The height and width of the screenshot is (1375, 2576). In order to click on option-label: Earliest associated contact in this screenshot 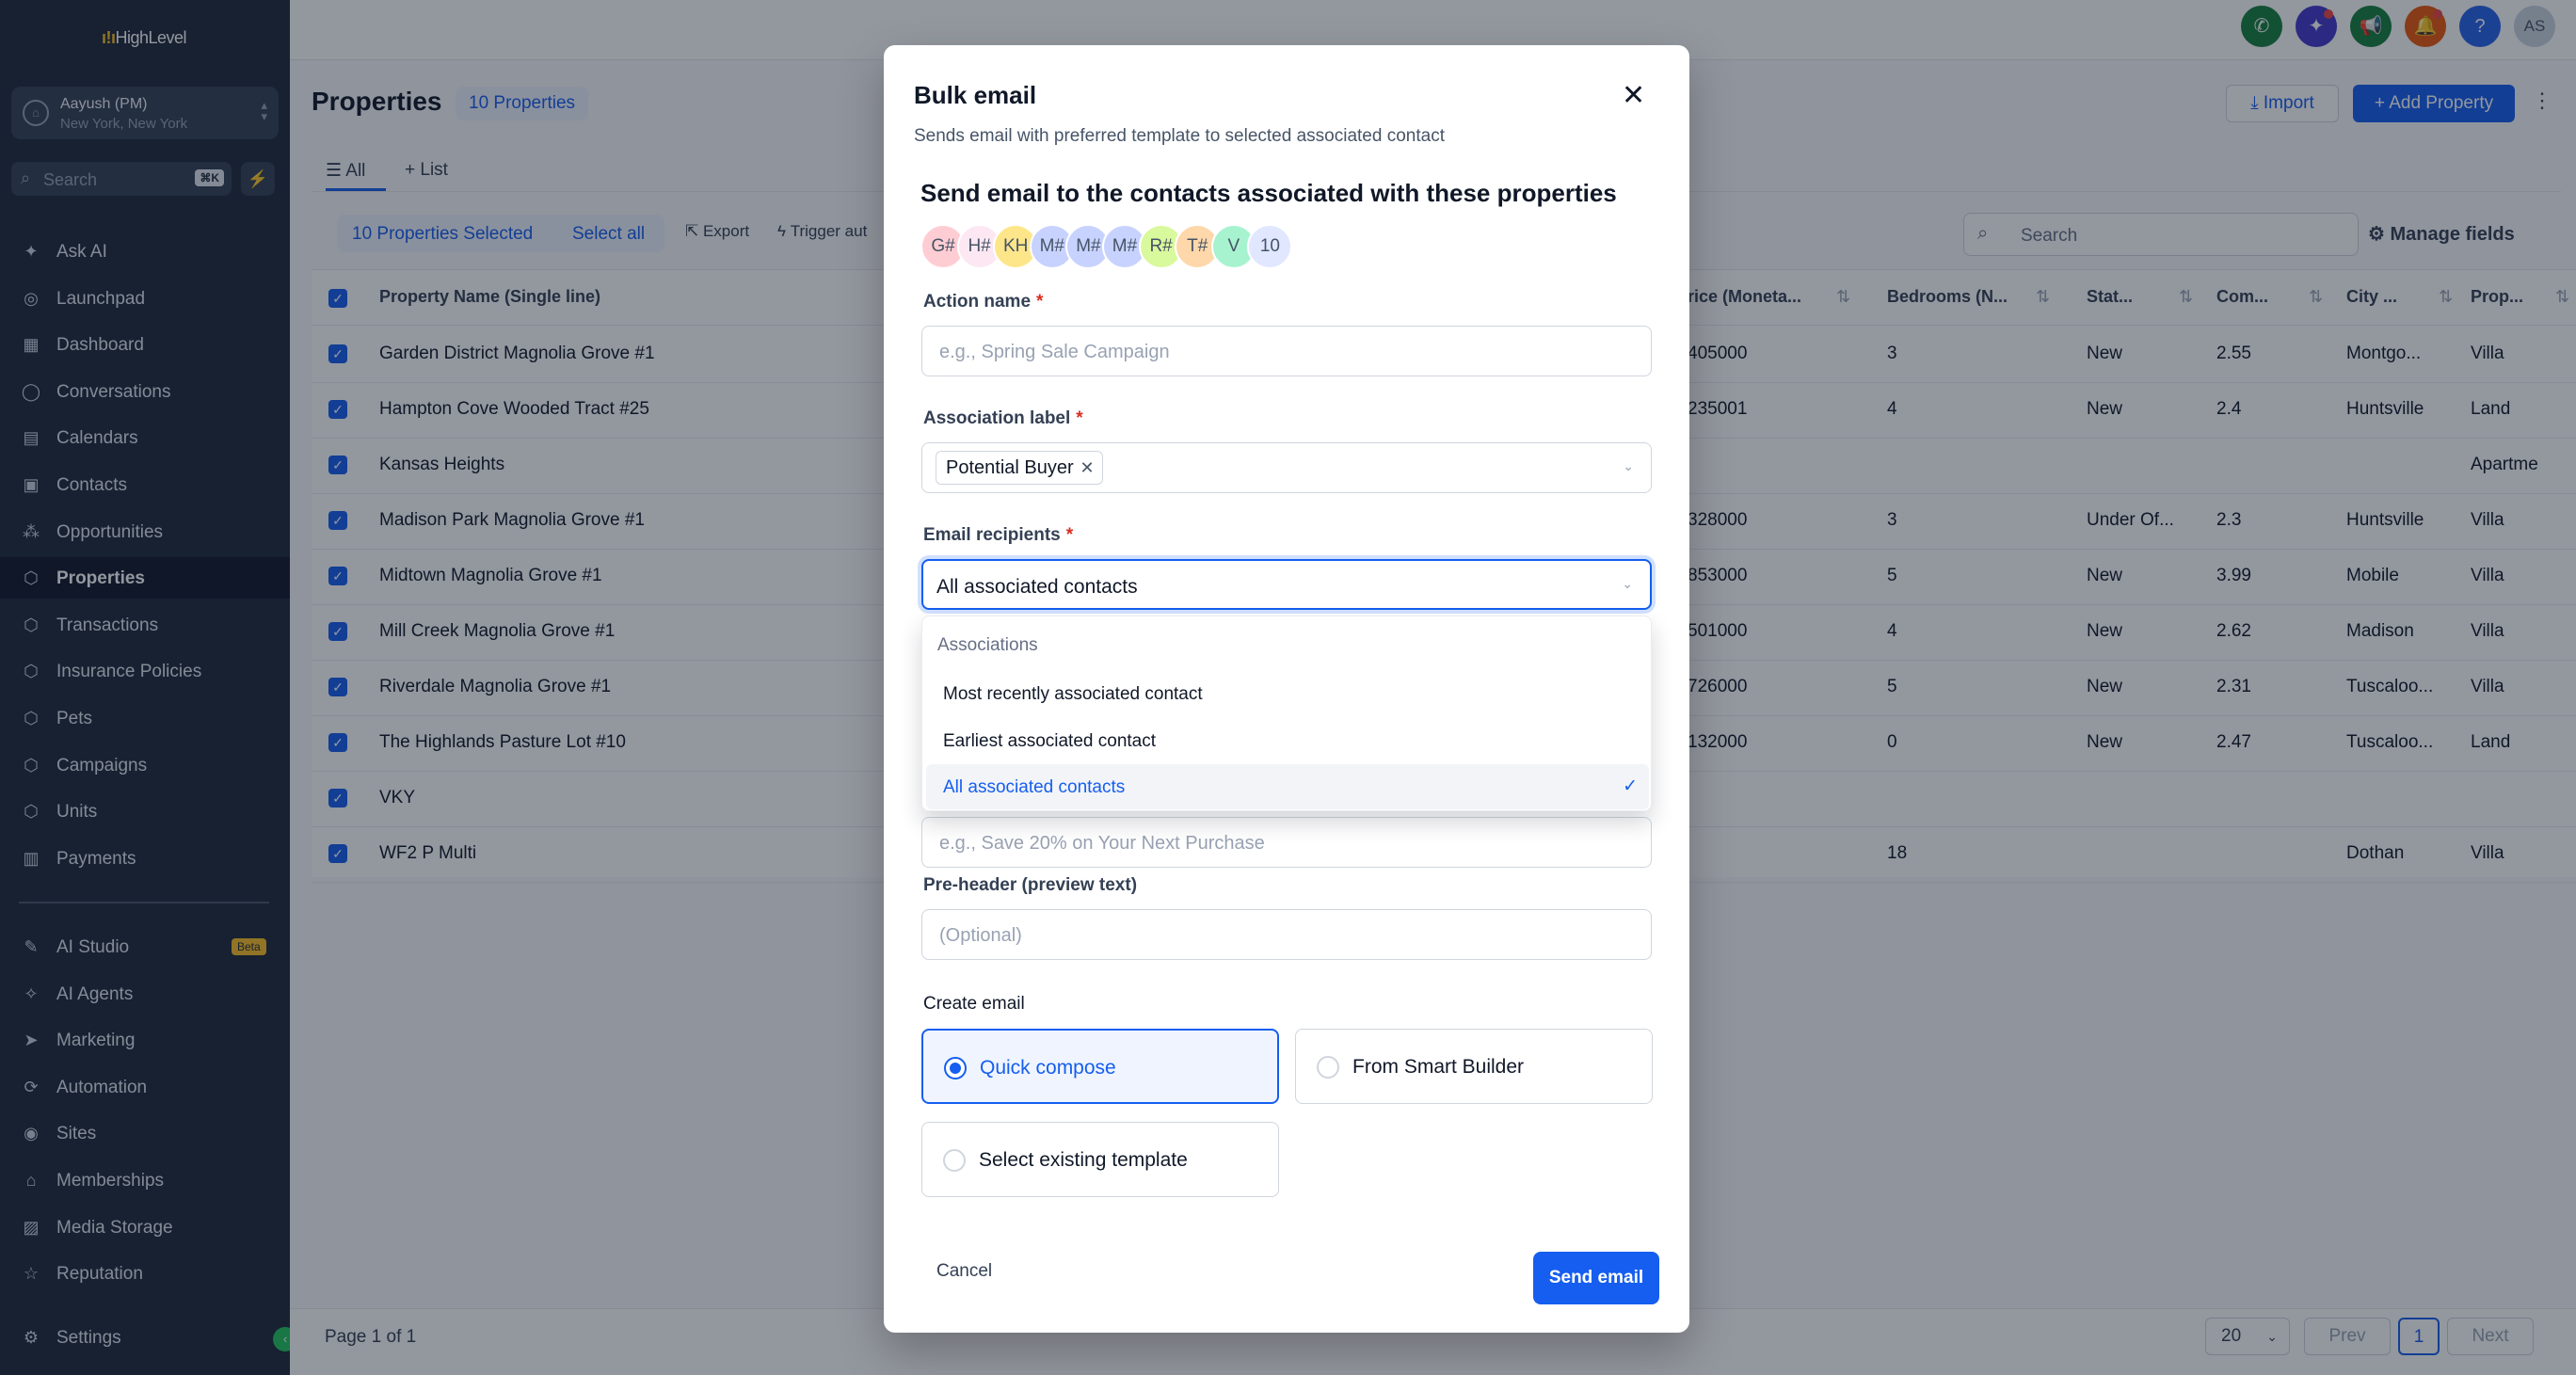, I will do `click(1050, 740)`.